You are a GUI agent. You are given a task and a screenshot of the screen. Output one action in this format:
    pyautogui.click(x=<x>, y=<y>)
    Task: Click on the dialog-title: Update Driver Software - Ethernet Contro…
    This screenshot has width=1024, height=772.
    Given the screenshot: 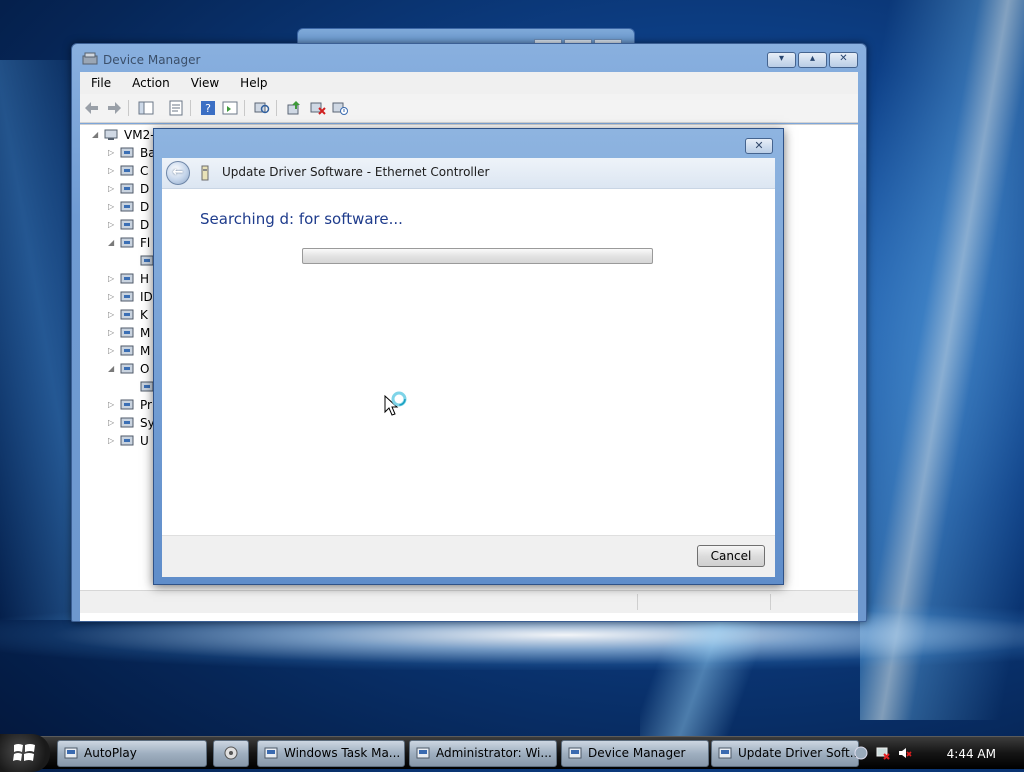 What is the action you would take?
    pyautogui.click(x=356, y=172)
    